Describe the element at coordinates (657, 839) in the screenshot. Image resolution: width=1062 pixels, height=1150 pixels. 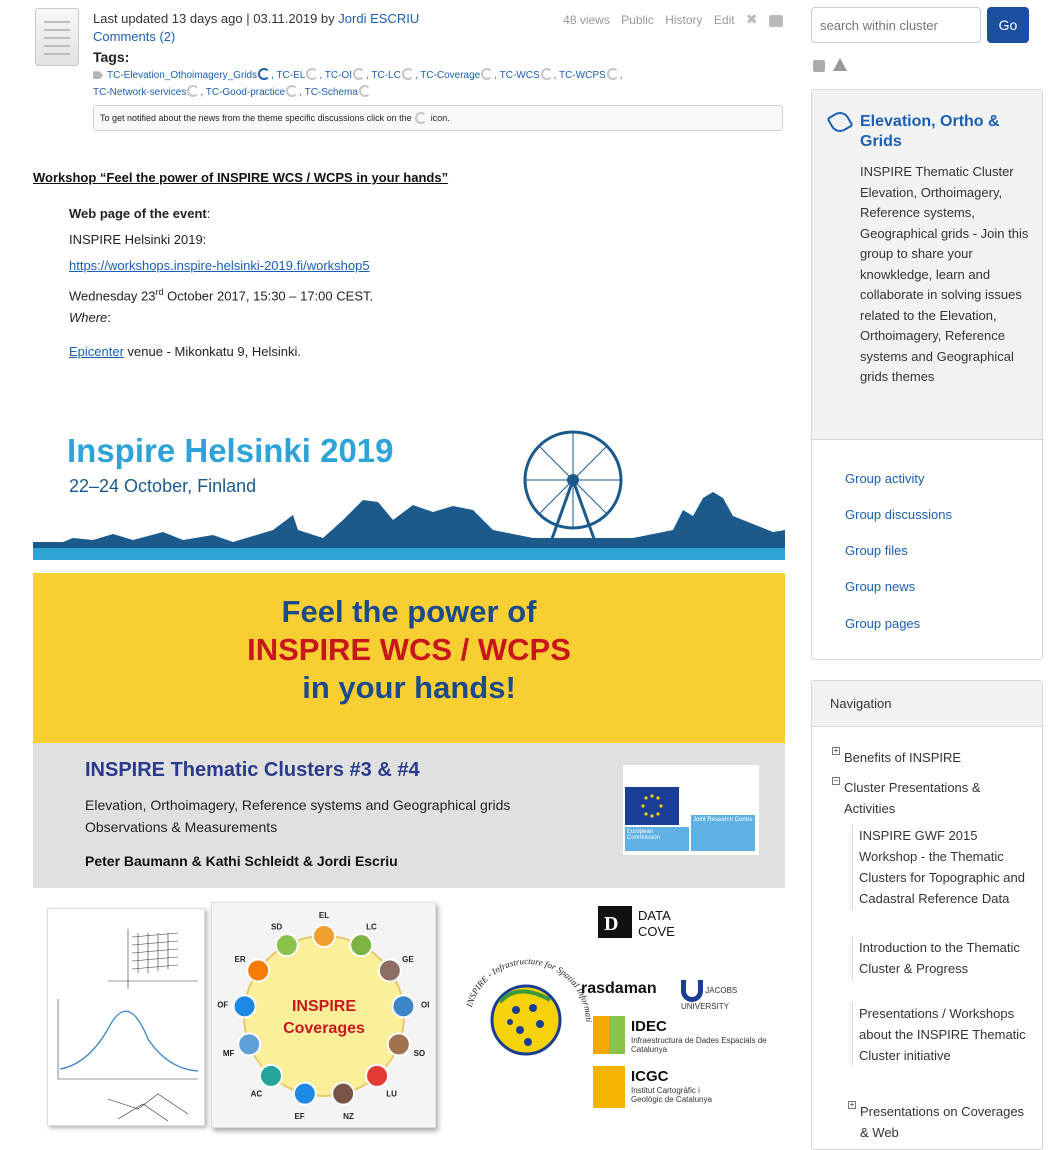
I see `ec-label: European Commission` at that location.